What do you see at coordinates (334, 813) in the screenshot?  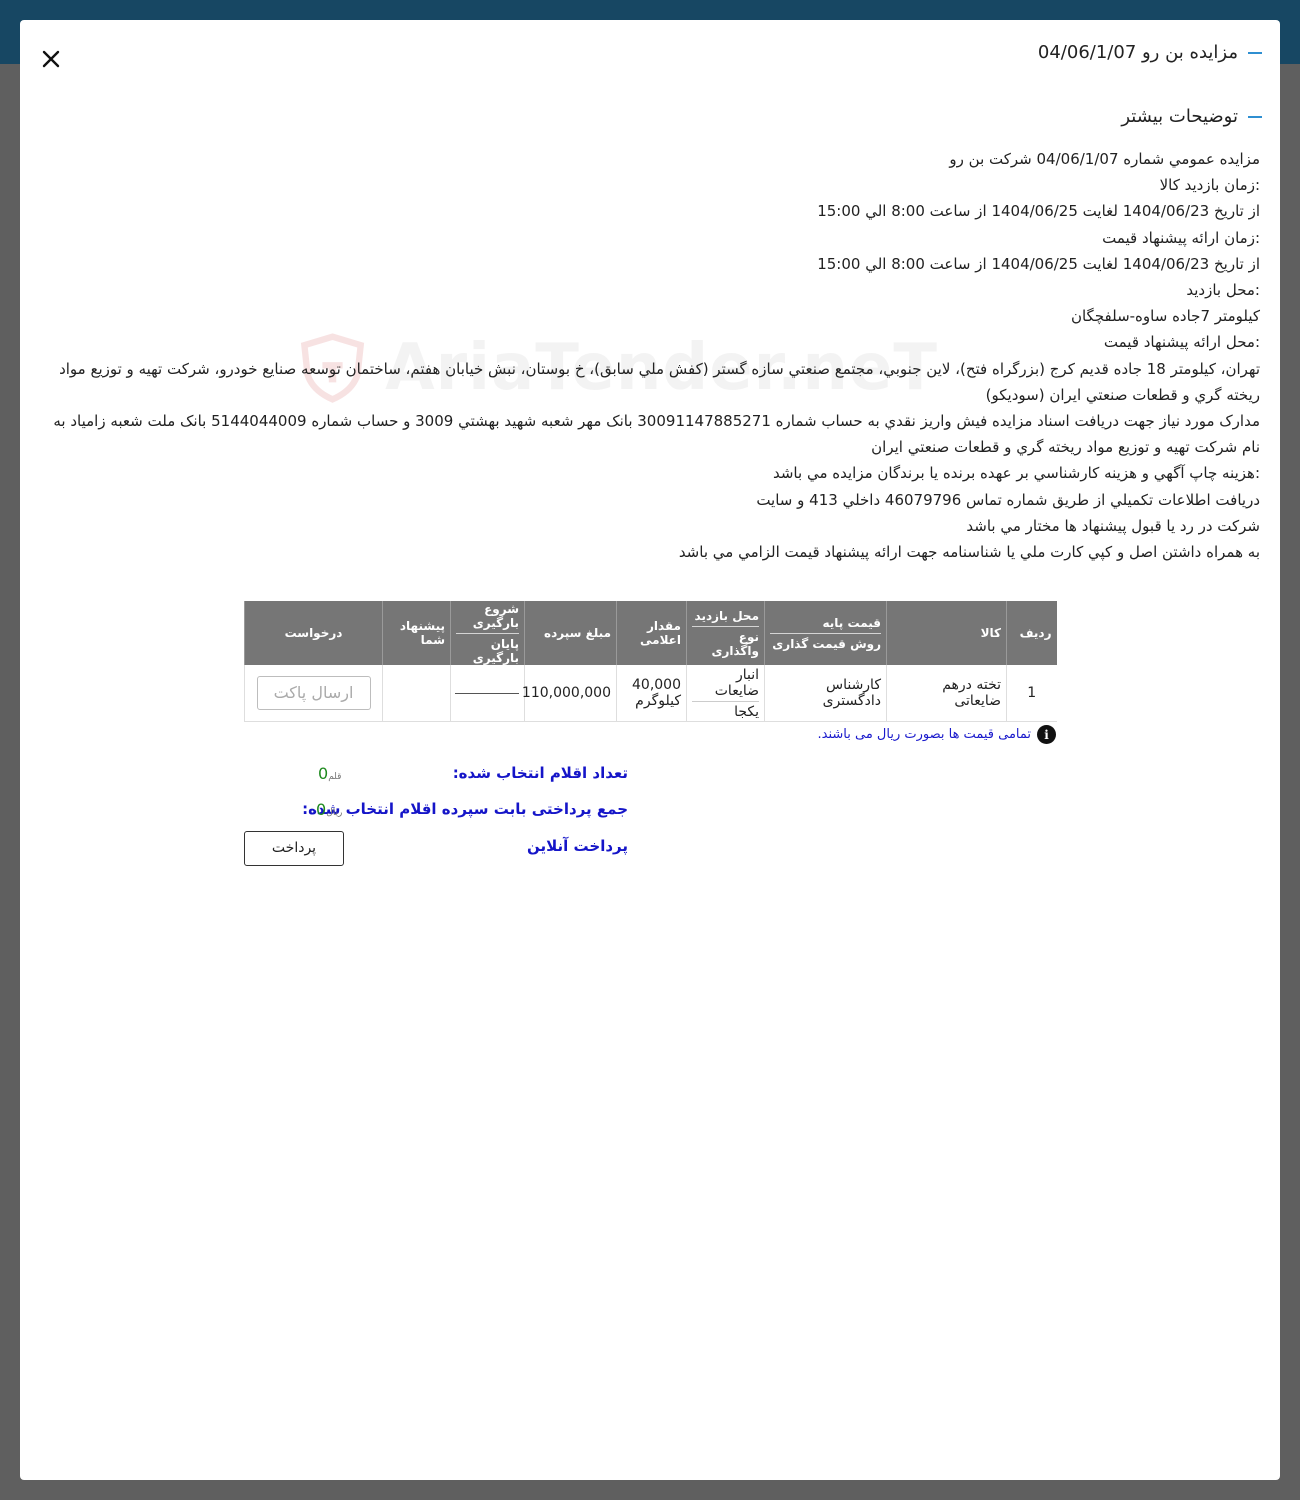 I see `total-unit: ریال` at bounding box center [334, 813].